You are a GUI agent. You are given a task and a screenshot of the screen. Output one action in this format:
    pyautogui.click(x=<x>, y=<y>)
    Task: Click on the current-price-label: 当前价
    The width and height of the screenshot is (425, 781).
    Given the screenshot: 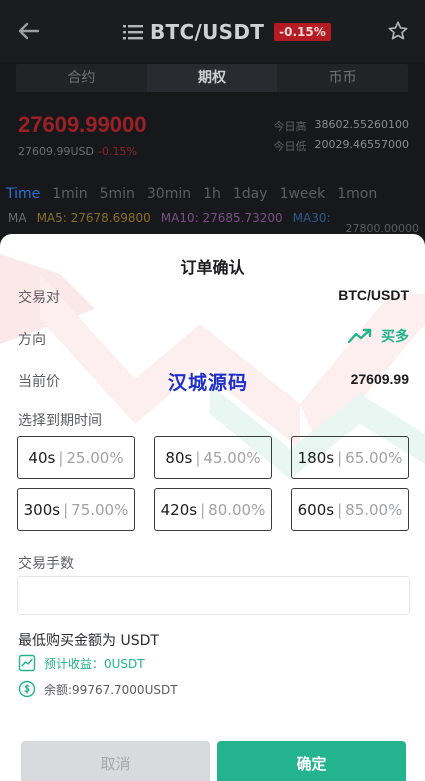 What is the action you would take?
    pyautogui.click(x=39, y=382)
    